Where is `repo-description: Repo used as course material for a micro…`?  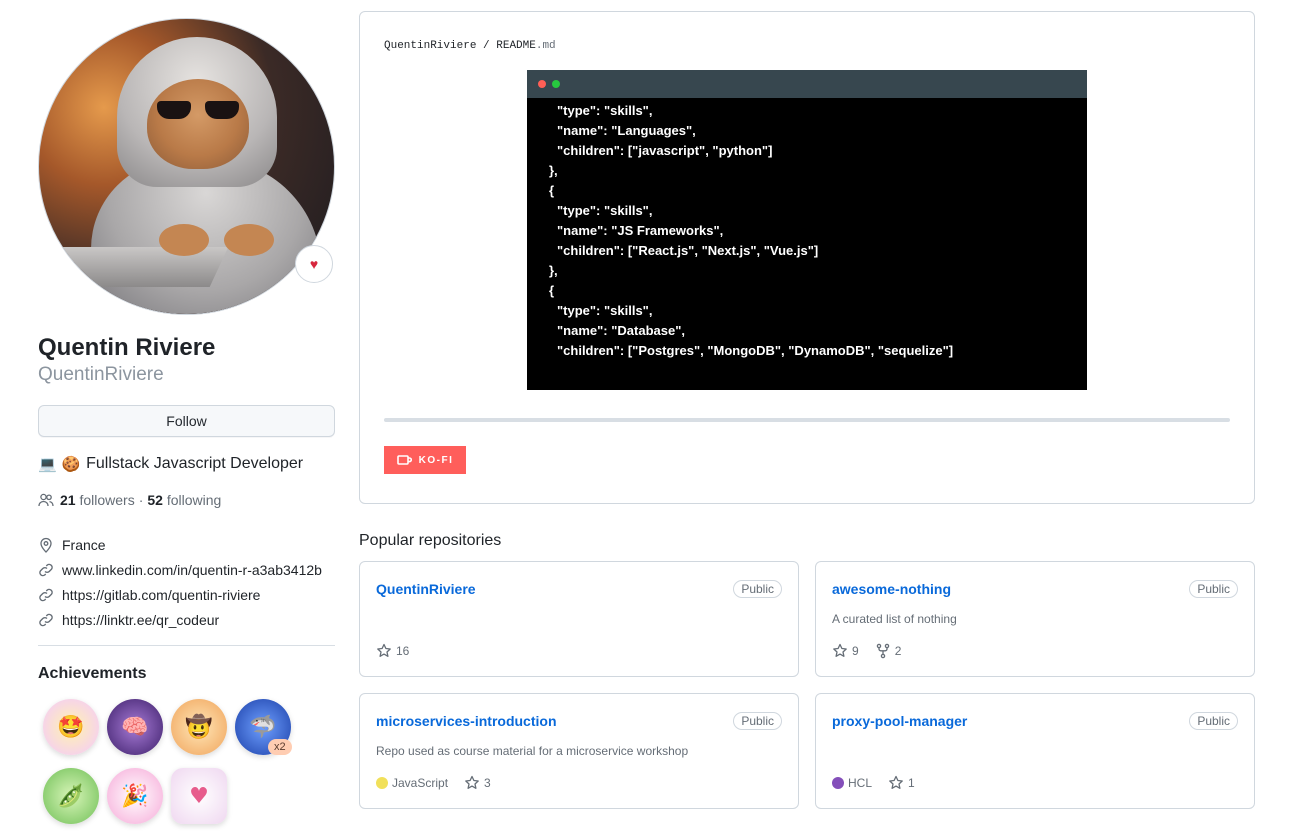
repo-description: Repo used as course material for a micro… is located at coordinates (532, 751).